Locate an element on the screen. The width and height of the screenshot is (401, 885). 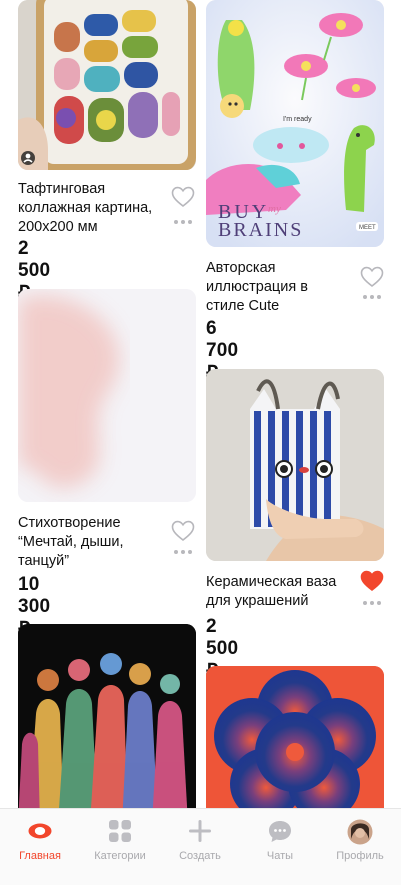
tufting-artwork is located at coordinates (107, 85).